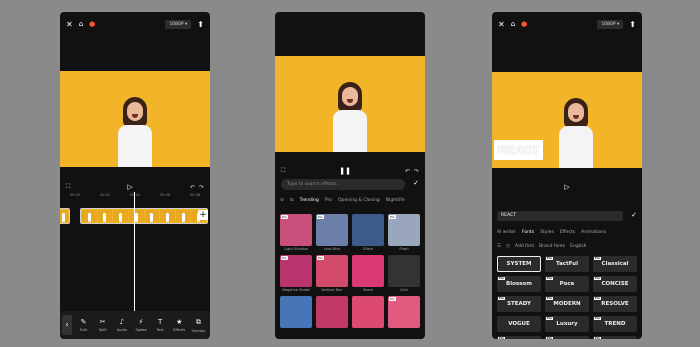  What do you see at coordinates (519, 337) in the screenshot?
I see `font-option: ProStarry` at bounding box center [519, 337].